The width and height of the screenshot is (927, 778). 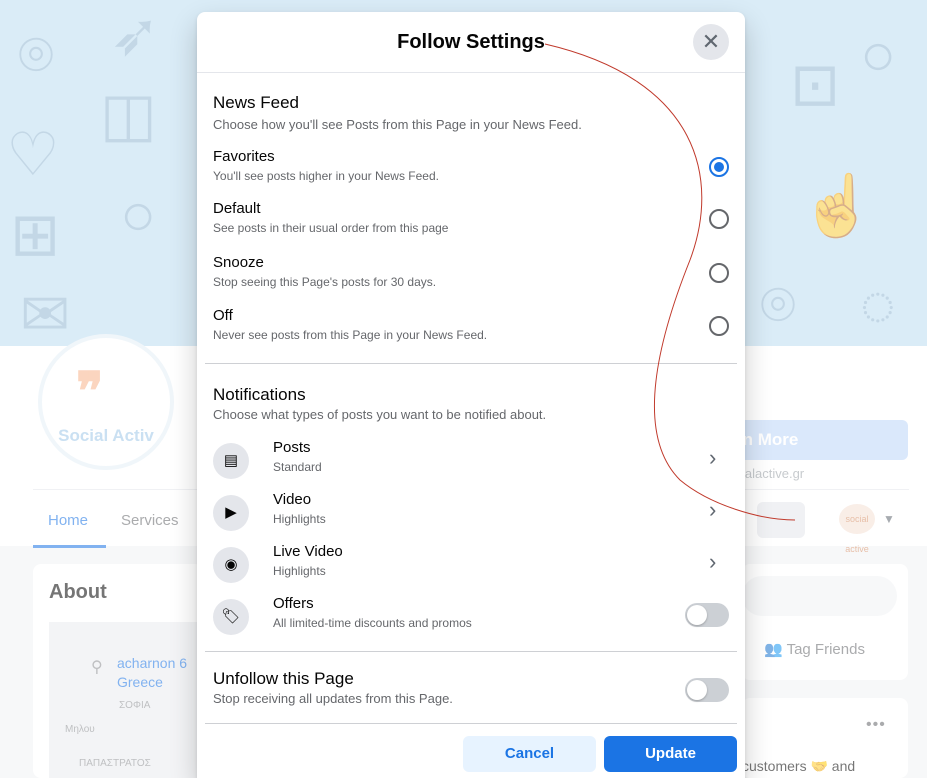 I want to click on cancel-button: Cancel, so click(x=529, y=754).